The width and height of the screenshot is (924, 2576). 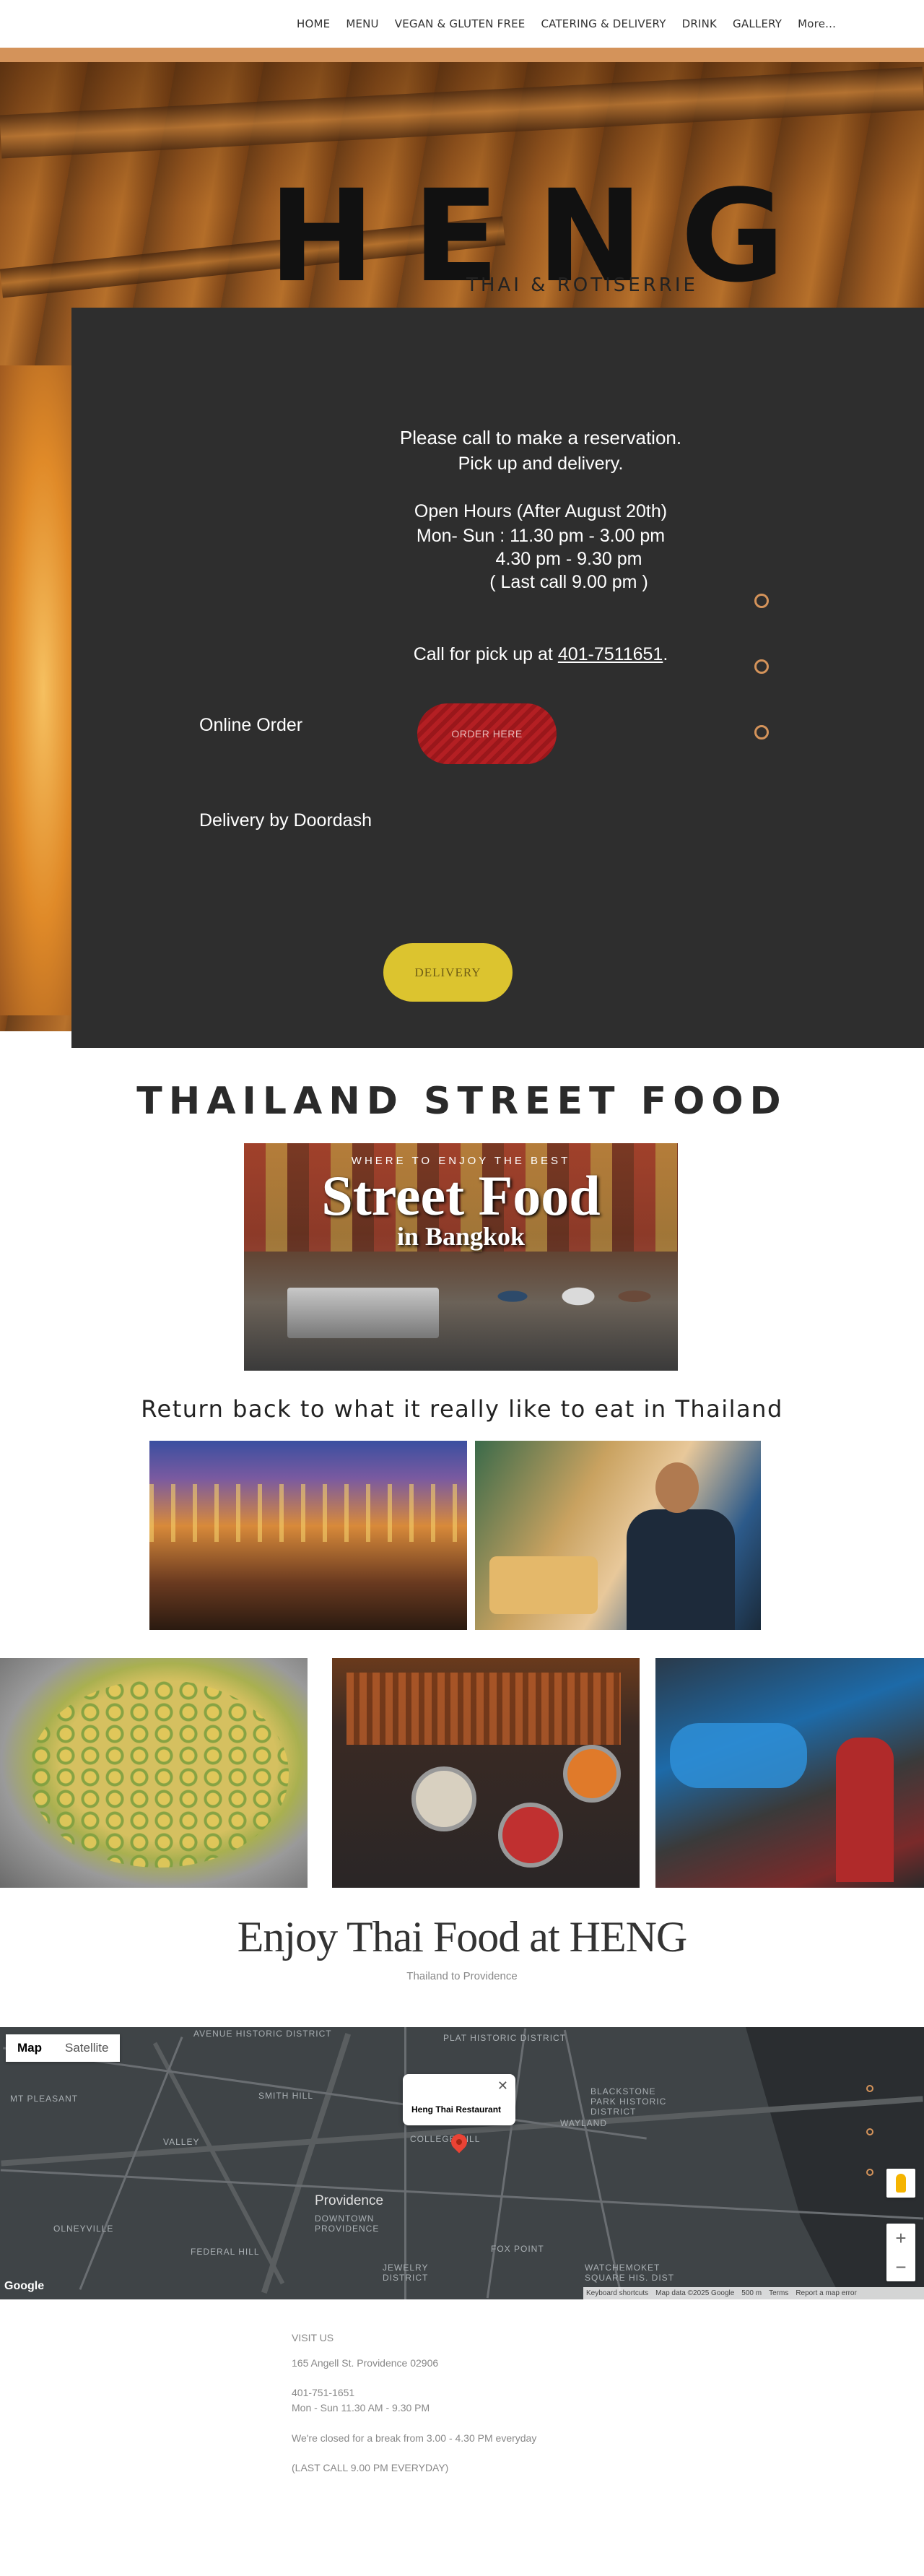 What do you see at coordinates (86, 2048) in the screenshot?
I see `satellite-view-button: Satellite` at bounding box center [86, 2048].